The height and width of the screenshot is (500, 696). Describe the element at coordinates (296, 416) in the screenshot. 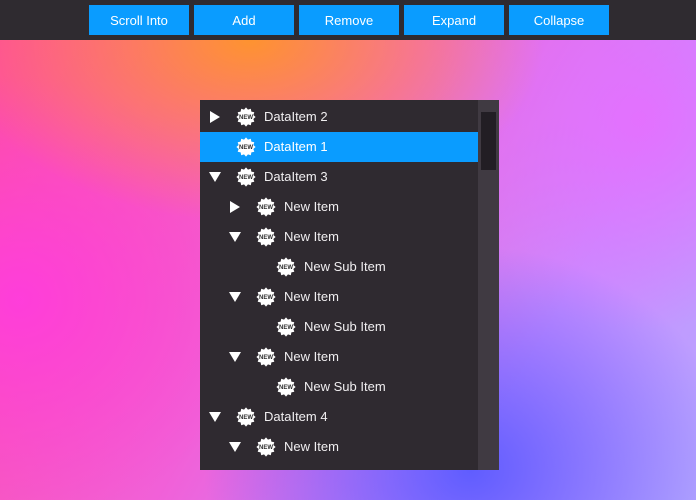

I see `tree-item-label: DataItem 4` at that location.